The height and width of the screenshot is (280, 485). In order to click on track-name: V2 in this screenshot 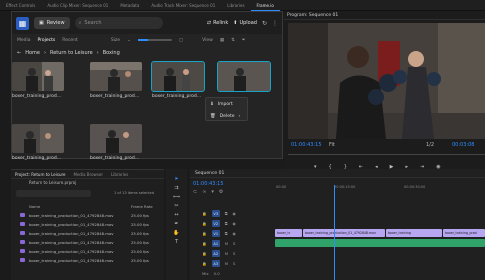, I will do `click(215, 223)`.